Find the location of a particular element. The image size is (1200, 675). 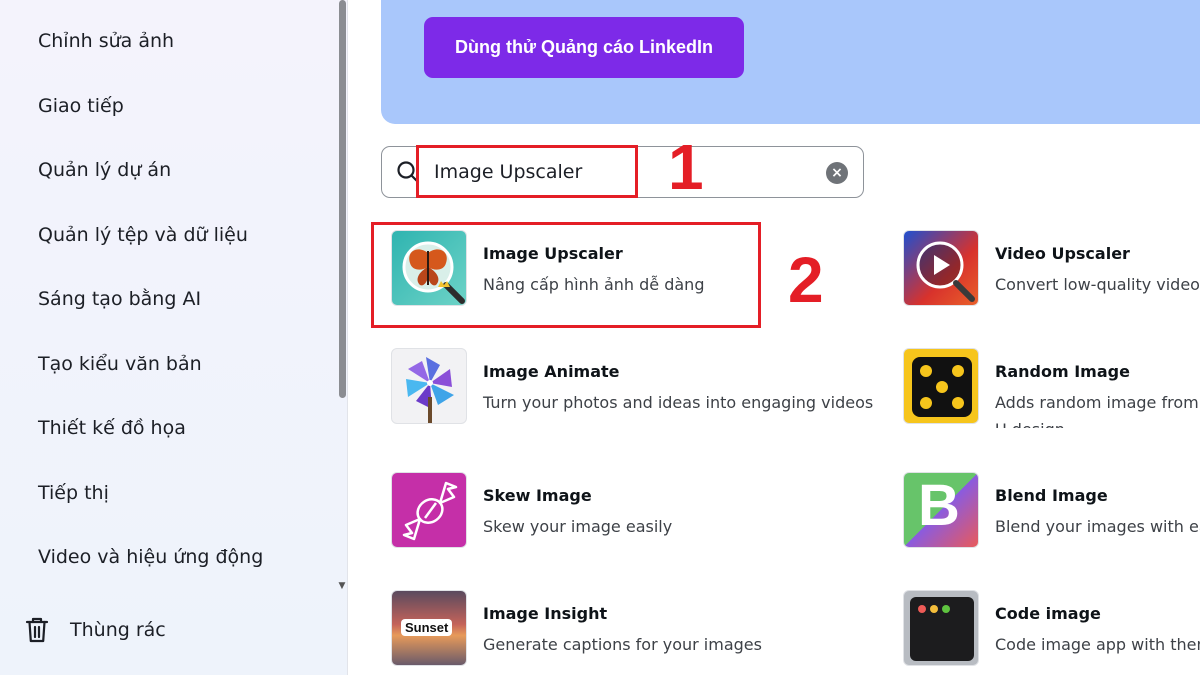

sidebar-item-sang-tao-ai: Sáng tạo bằng AI is located at coordinates (119, 299).